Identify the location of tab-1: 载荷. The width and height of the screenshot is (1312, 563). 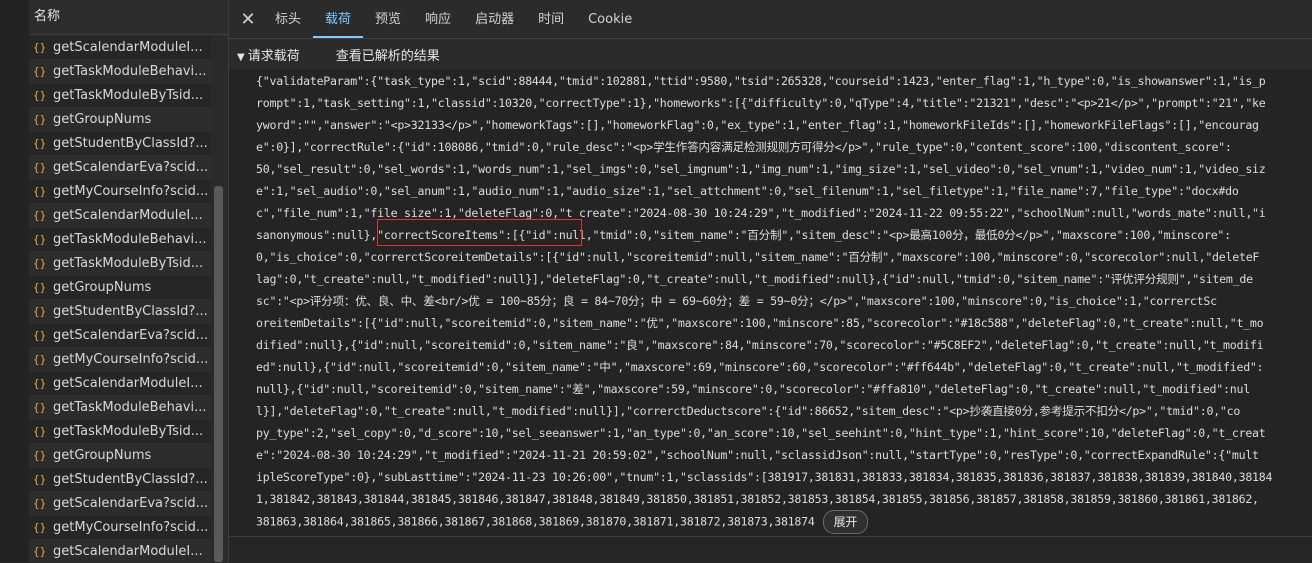
(338, 19).